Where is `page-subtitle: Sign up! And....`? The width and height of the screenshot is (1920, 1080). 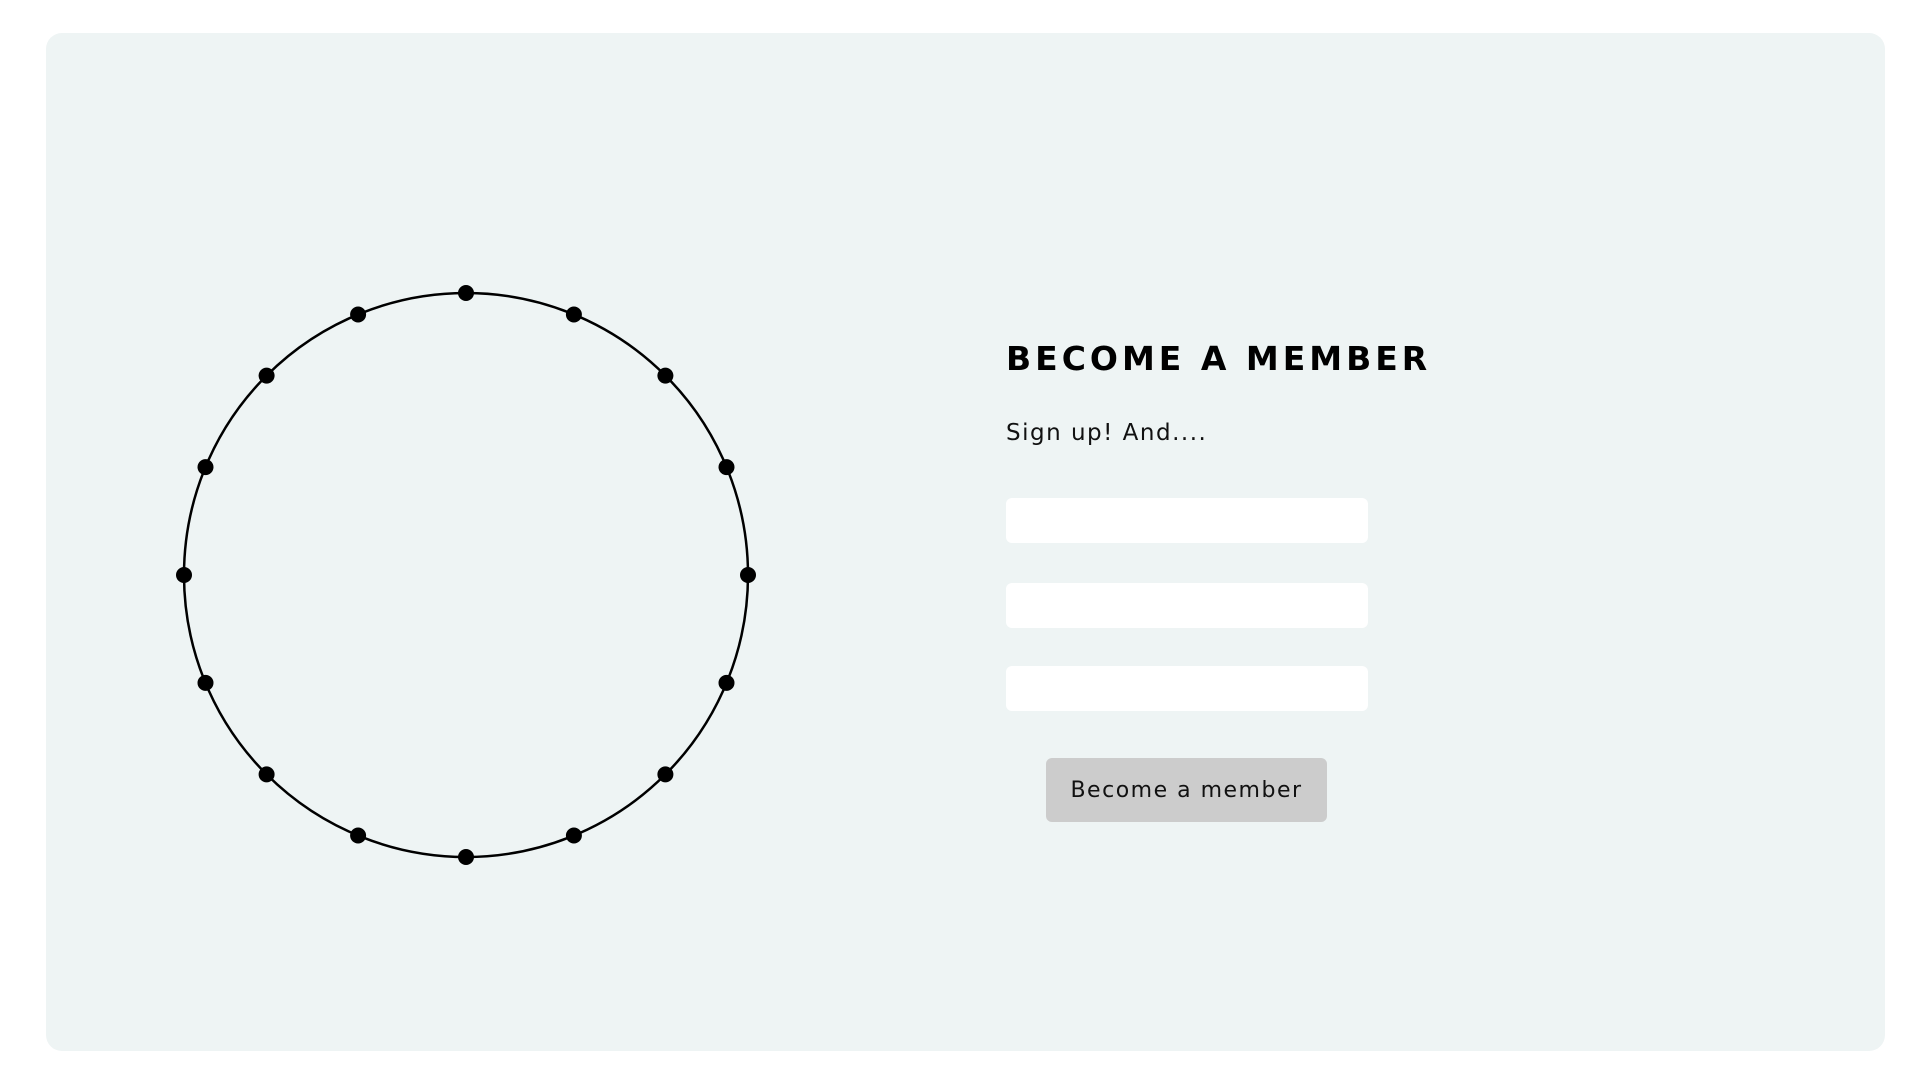 page-subtitle: Sign up! And.... is located at coordinates (1107, 433).